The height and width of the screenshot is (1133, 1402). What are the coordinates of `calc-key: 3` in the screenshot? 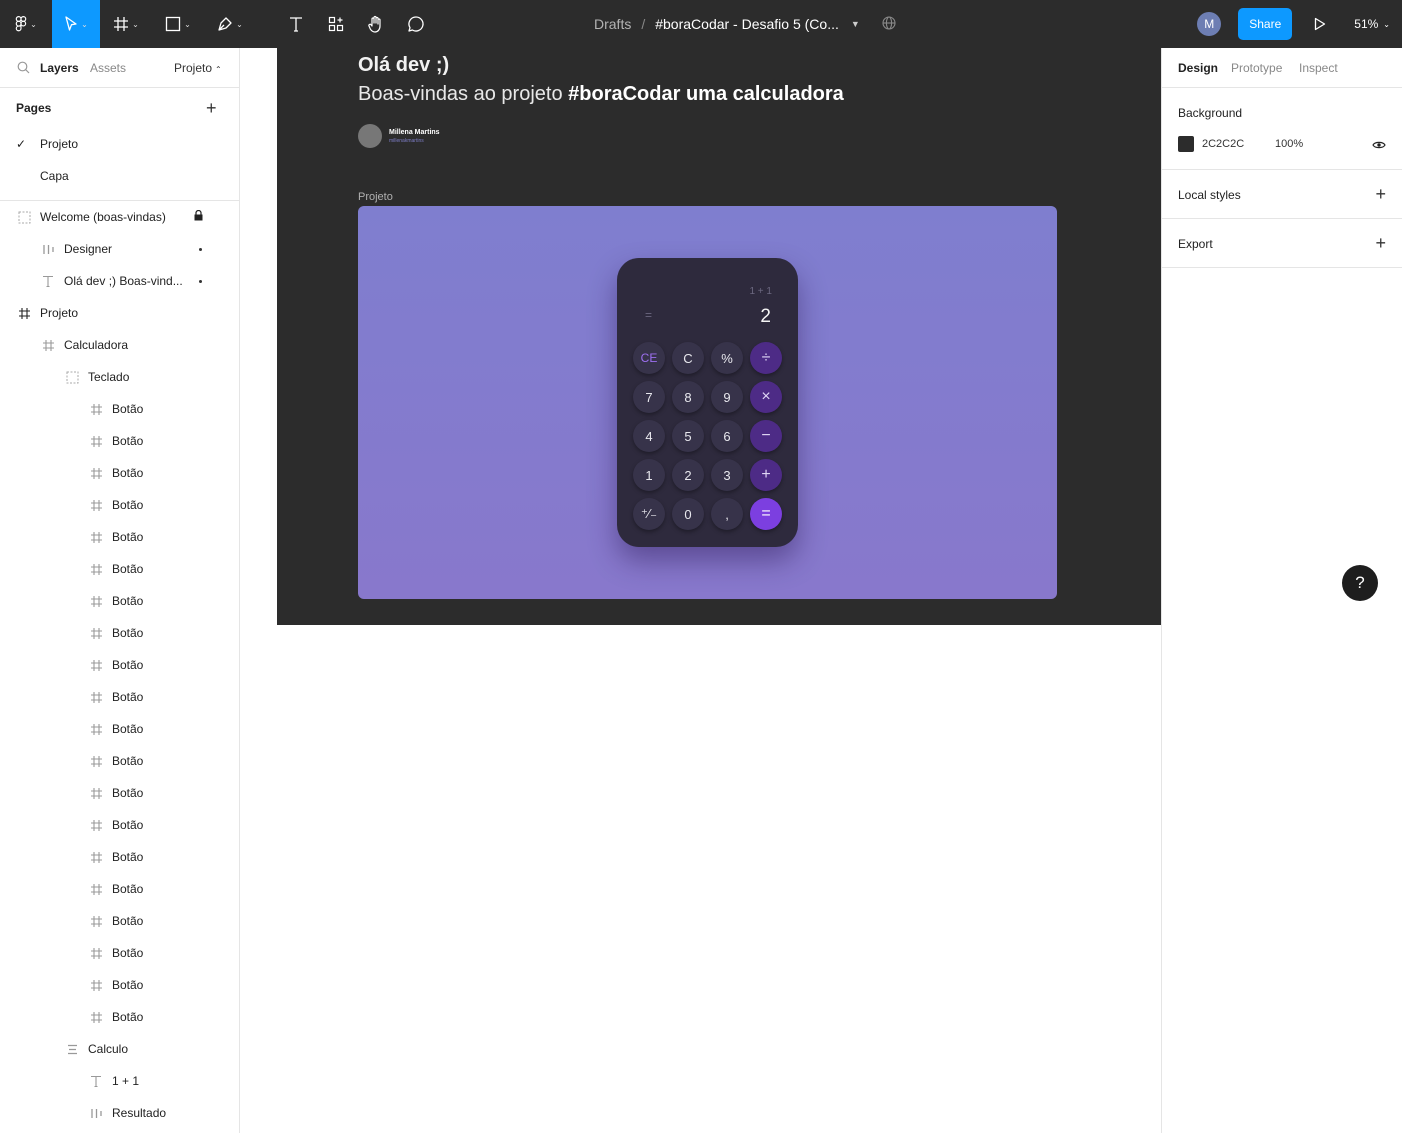 It's located at (727, 475).